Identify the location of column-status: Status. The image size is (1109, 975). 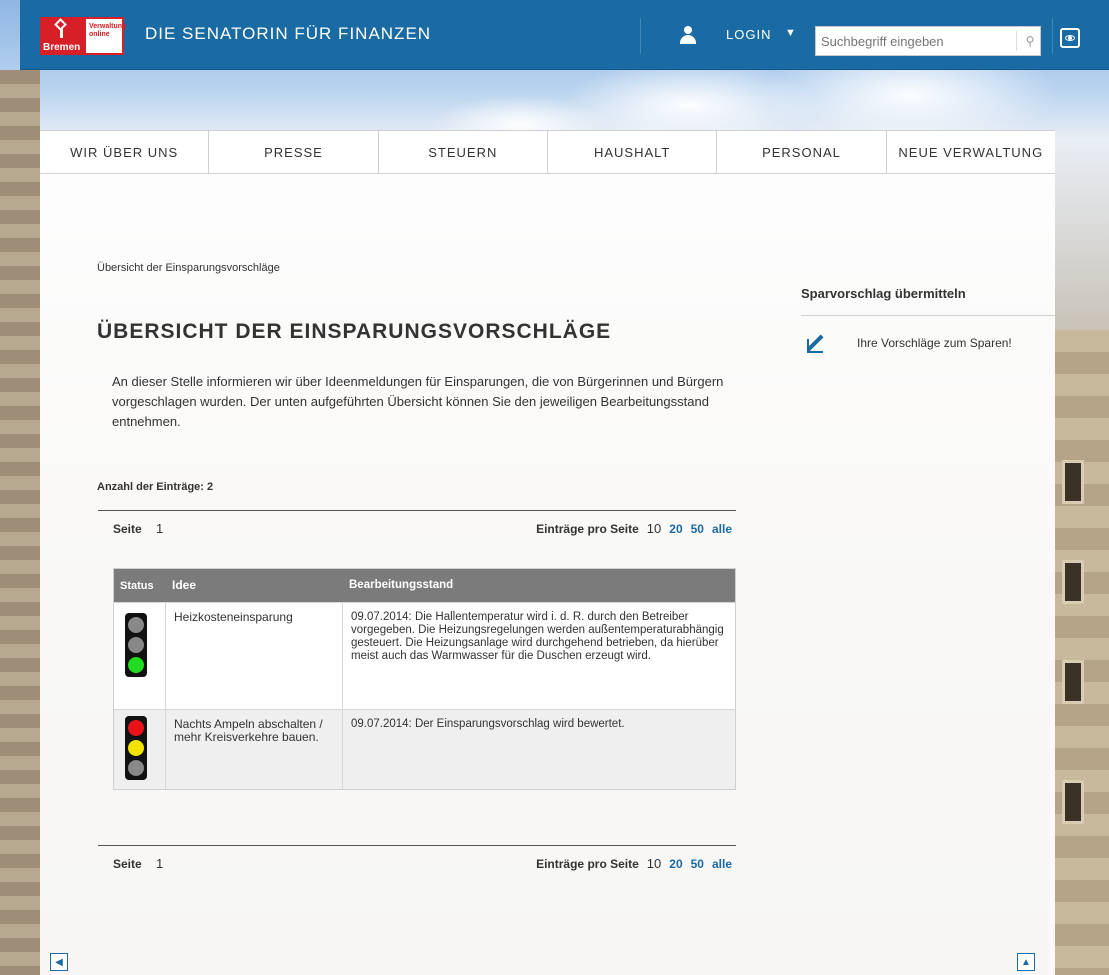
(137, 585).